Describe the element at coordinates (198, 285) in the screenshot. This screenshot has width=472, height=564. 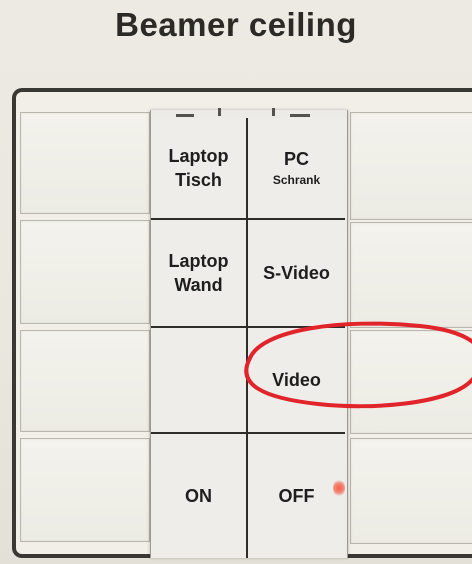
I see `button-laptop-wand-line2: Wand` at that location.